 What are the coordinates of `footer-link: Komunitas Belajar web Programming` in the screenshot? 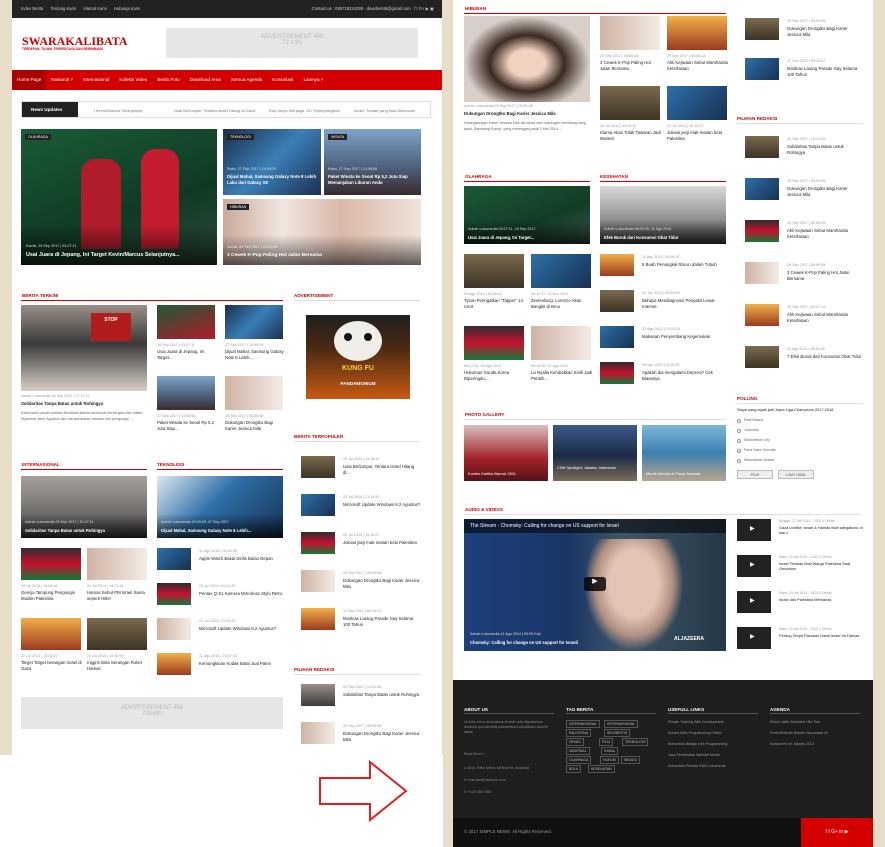 It's located at (718, 745).